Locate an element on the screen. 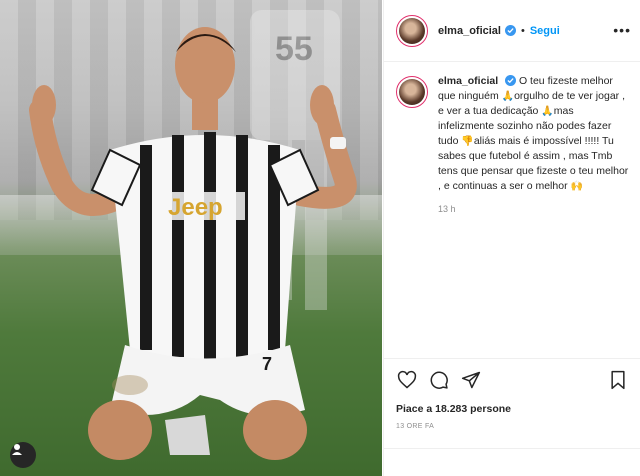  bookmark-icon is located at coordinates (618, 380).